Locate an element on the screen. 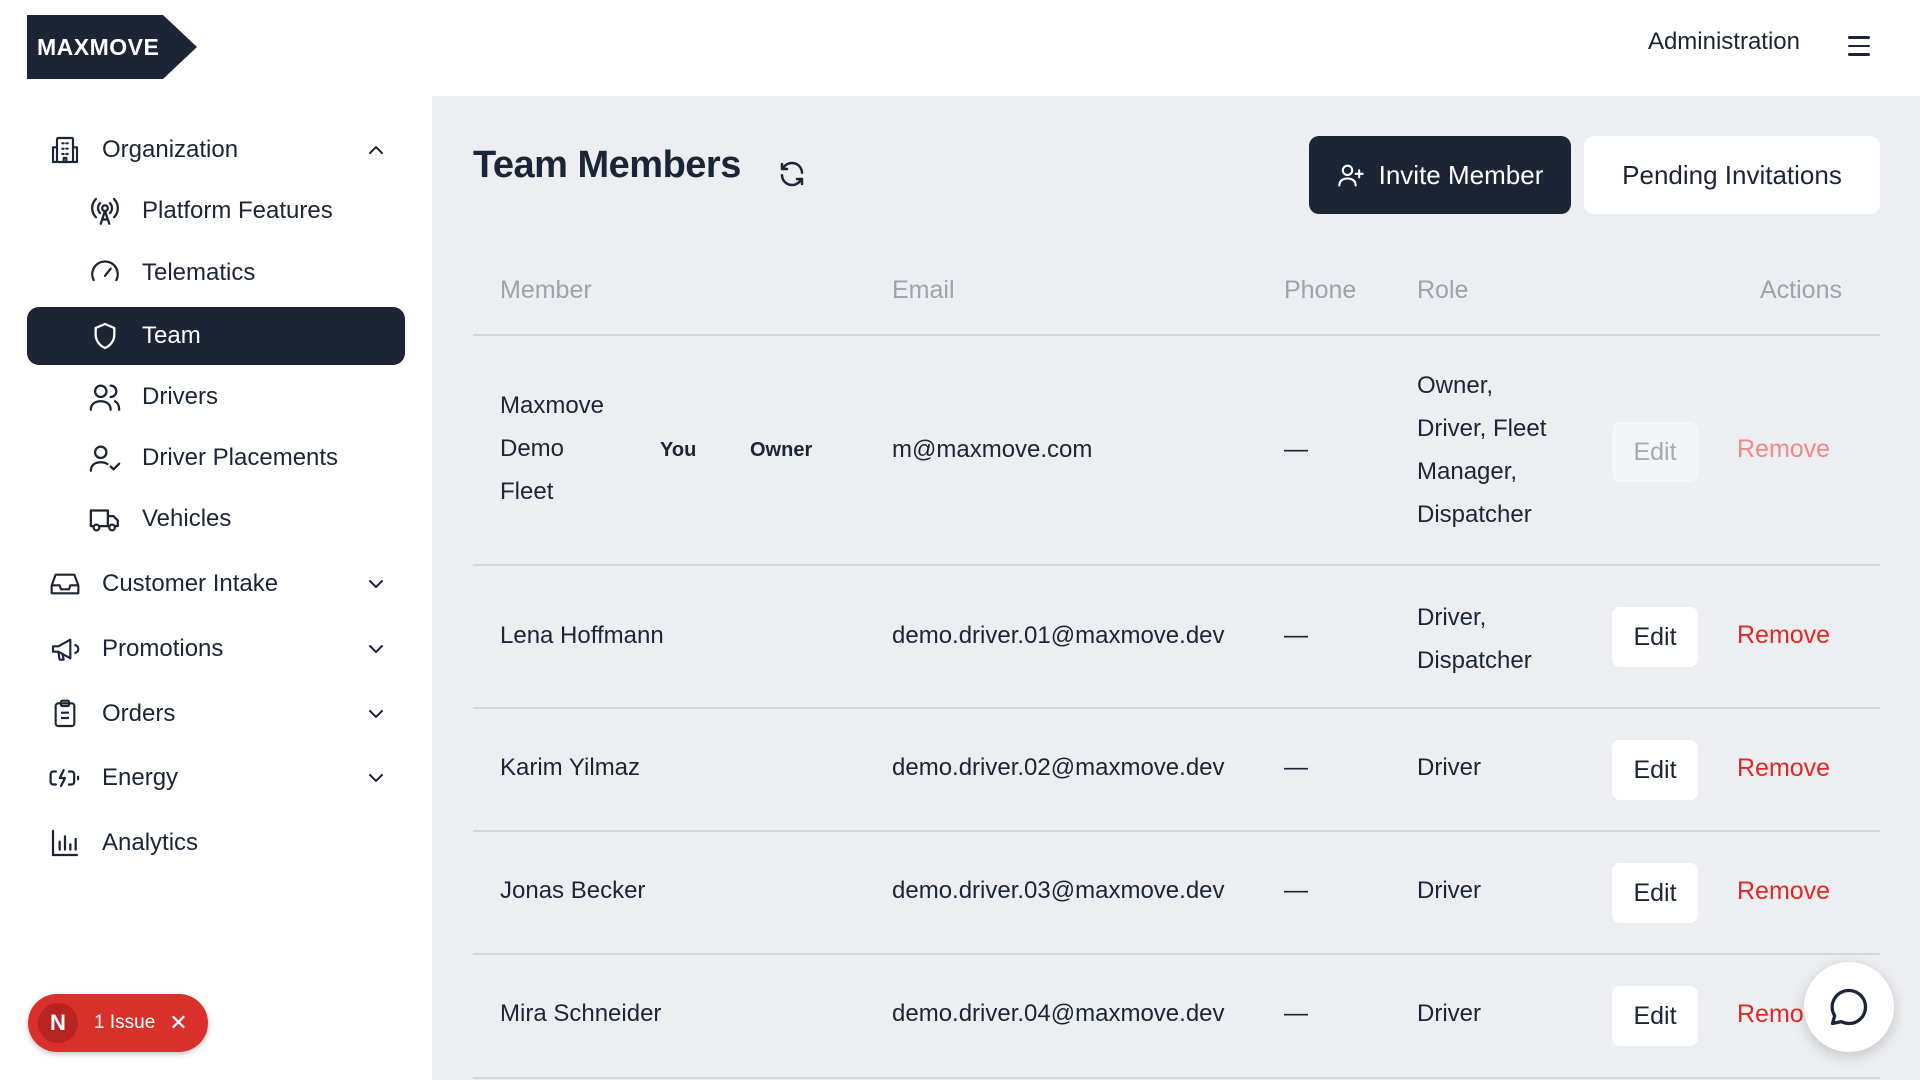 This screenshot has width=1920, height=1080. chat-bubble-icon is located at coordinates (1849, 1007).